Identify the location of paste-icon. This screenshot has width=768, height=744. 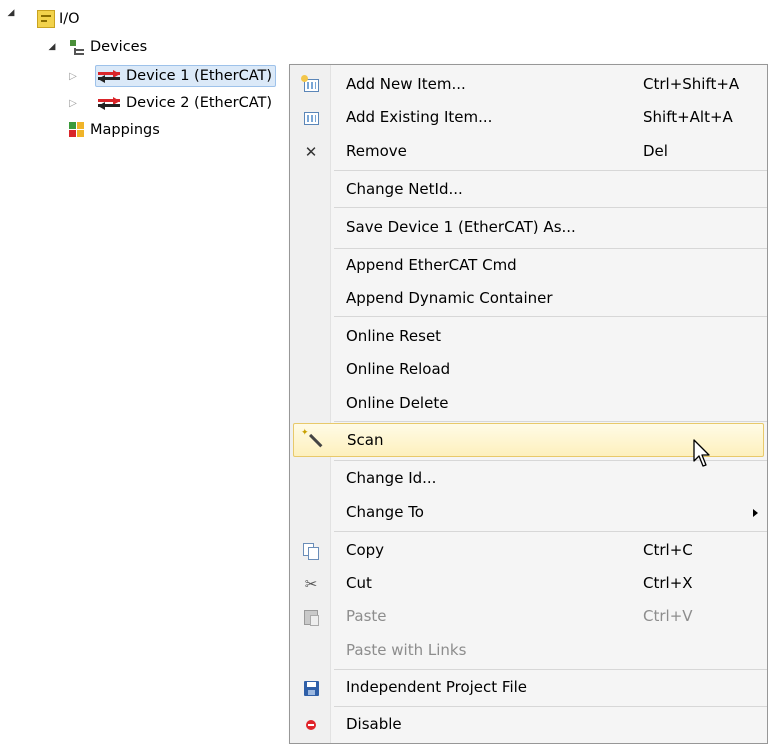
(311, 617).